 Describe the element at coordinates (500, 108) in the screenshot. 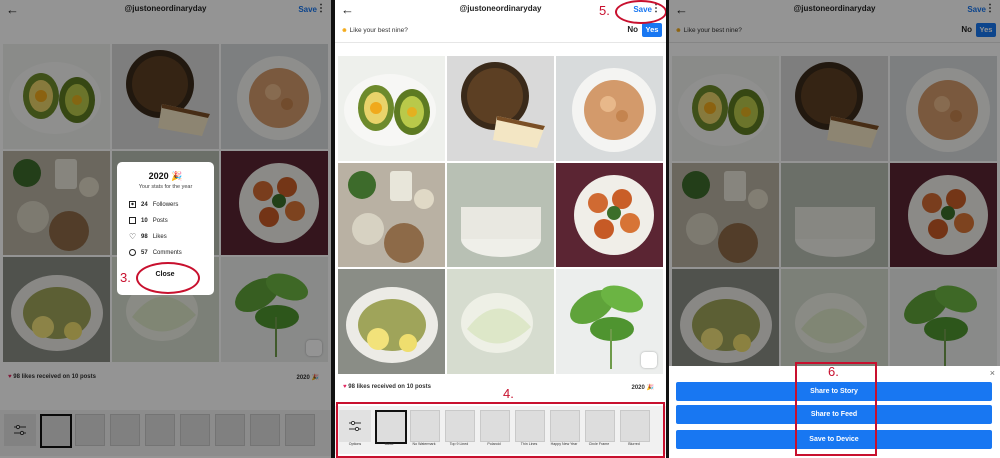

I see `grid-photo-cheesecake` at that location.